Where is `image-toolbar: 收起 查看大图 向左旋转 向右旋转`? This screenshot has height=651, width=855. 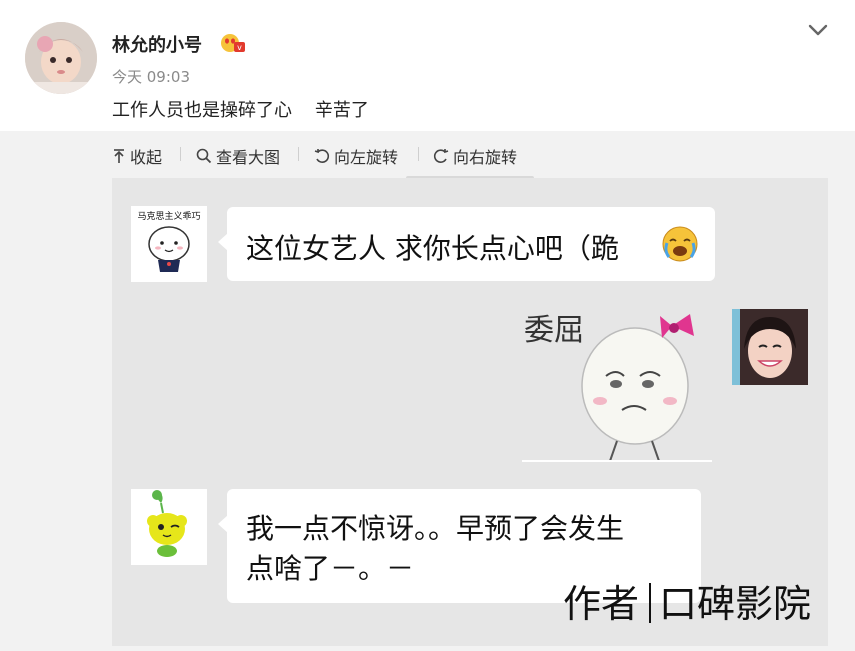
image-toolbar: 收起 查看大图 向左旋转 向右旋转 is located at coordinates (427, 154).